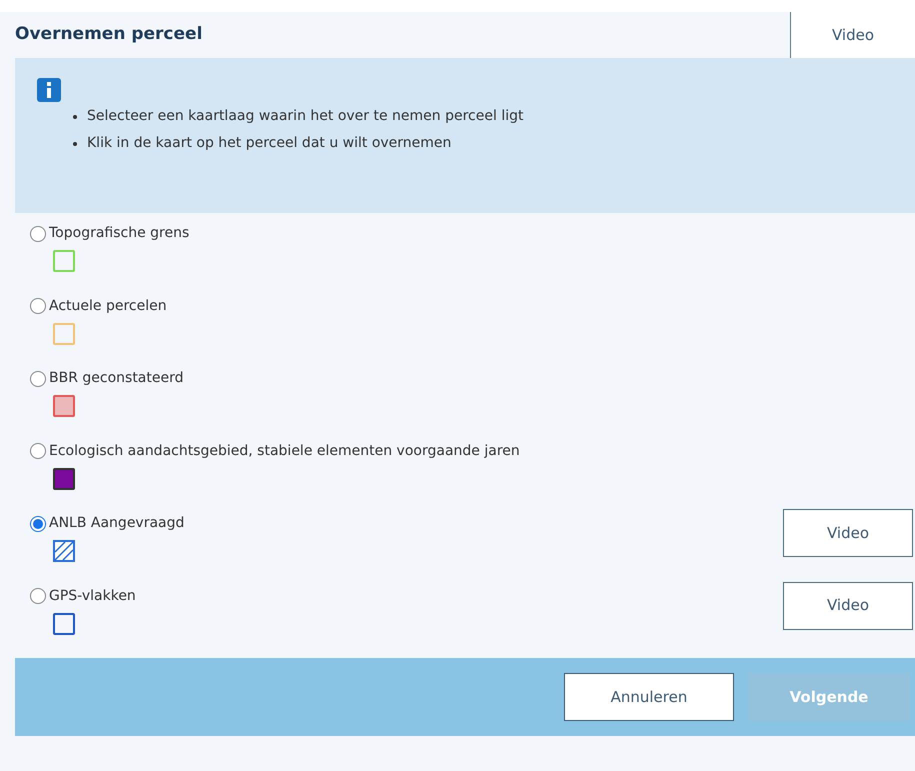  Describe the element at coordinates (92, 596) in the screenshot. I see `layer-label: GPS-vlakken` at that location.